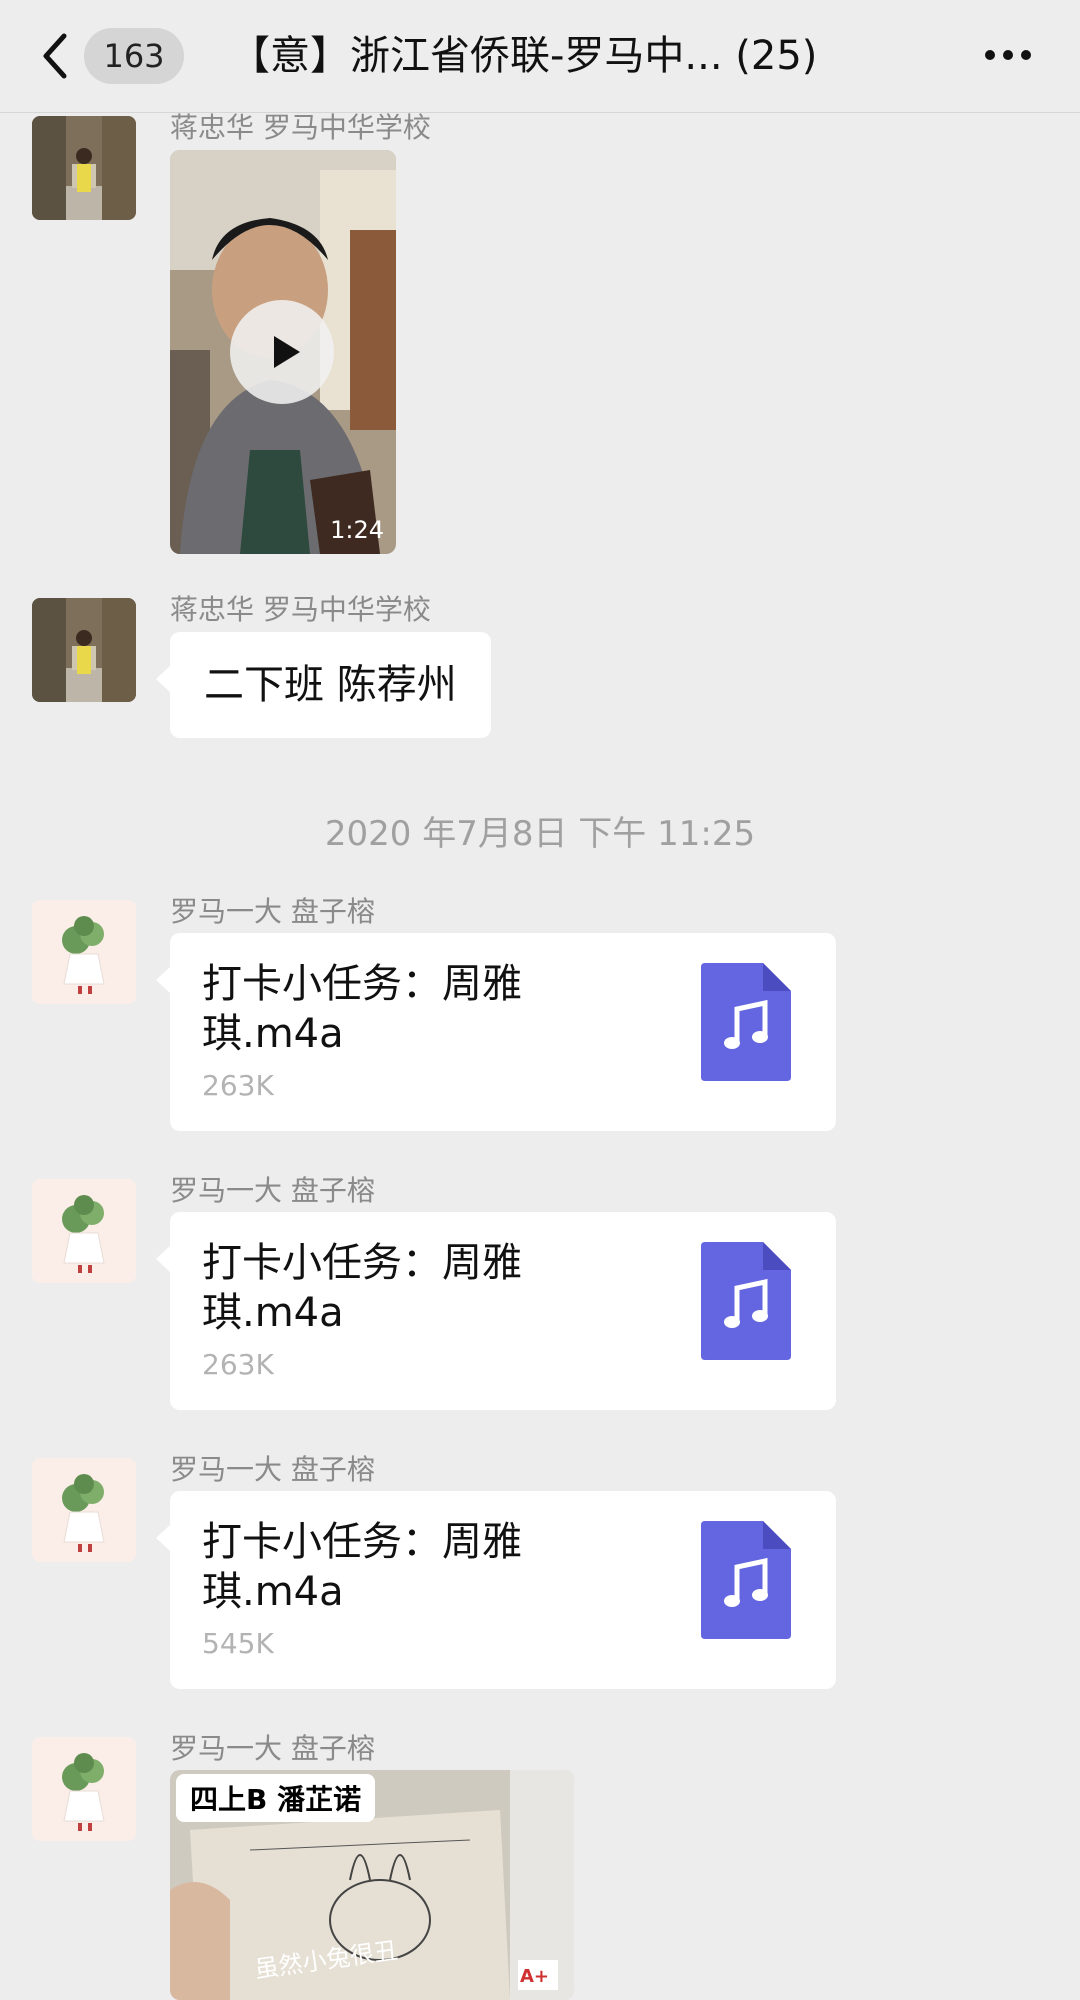 The width and height of the screenshot is (1080, 2000). I want to click on image-caption: 四上B 潘芷诺, so click(276, 1798).